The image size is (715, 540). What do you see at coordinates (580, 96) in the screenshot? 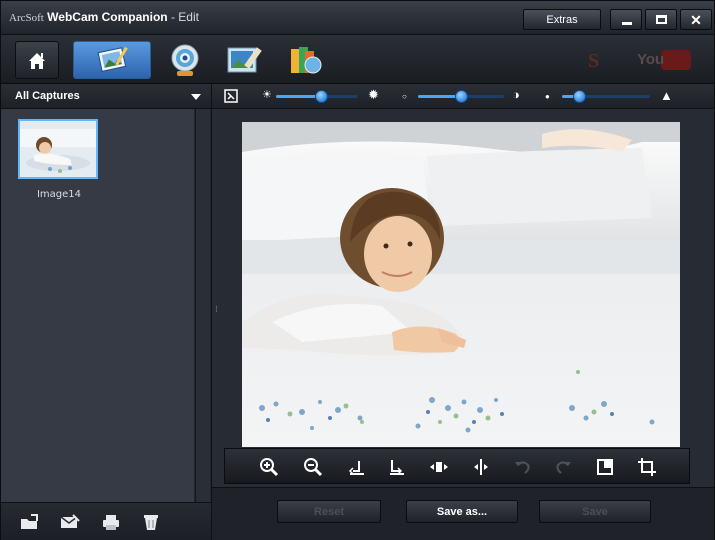
I see `sharpness-slider-knob` at bounding box center [580, 96].